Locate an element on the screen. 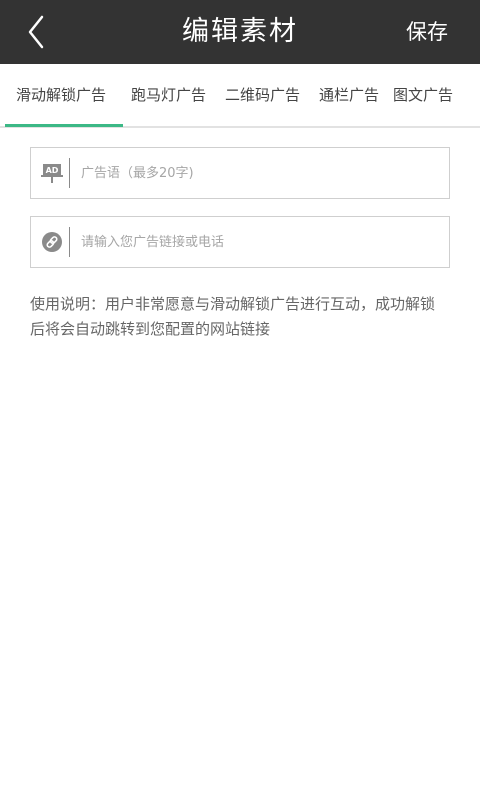 The image size is (480, 800). ad-slogan-field: AD is located at coordinates (240, 173).